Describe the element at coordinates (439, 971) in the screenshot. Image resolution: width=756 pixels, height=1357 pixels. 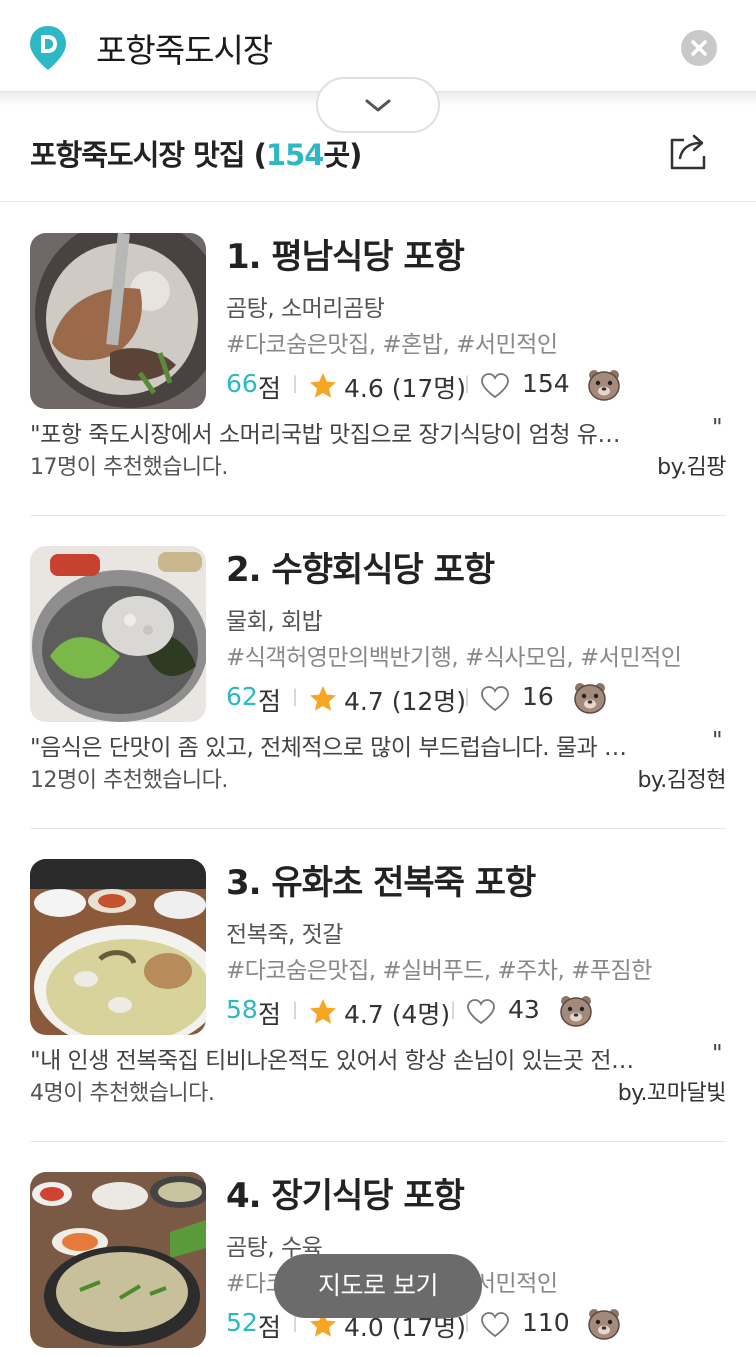
I see `restaurant-tags: #다코숨은맛집, #실버푸드, #주차, #푸짐한` at that location.